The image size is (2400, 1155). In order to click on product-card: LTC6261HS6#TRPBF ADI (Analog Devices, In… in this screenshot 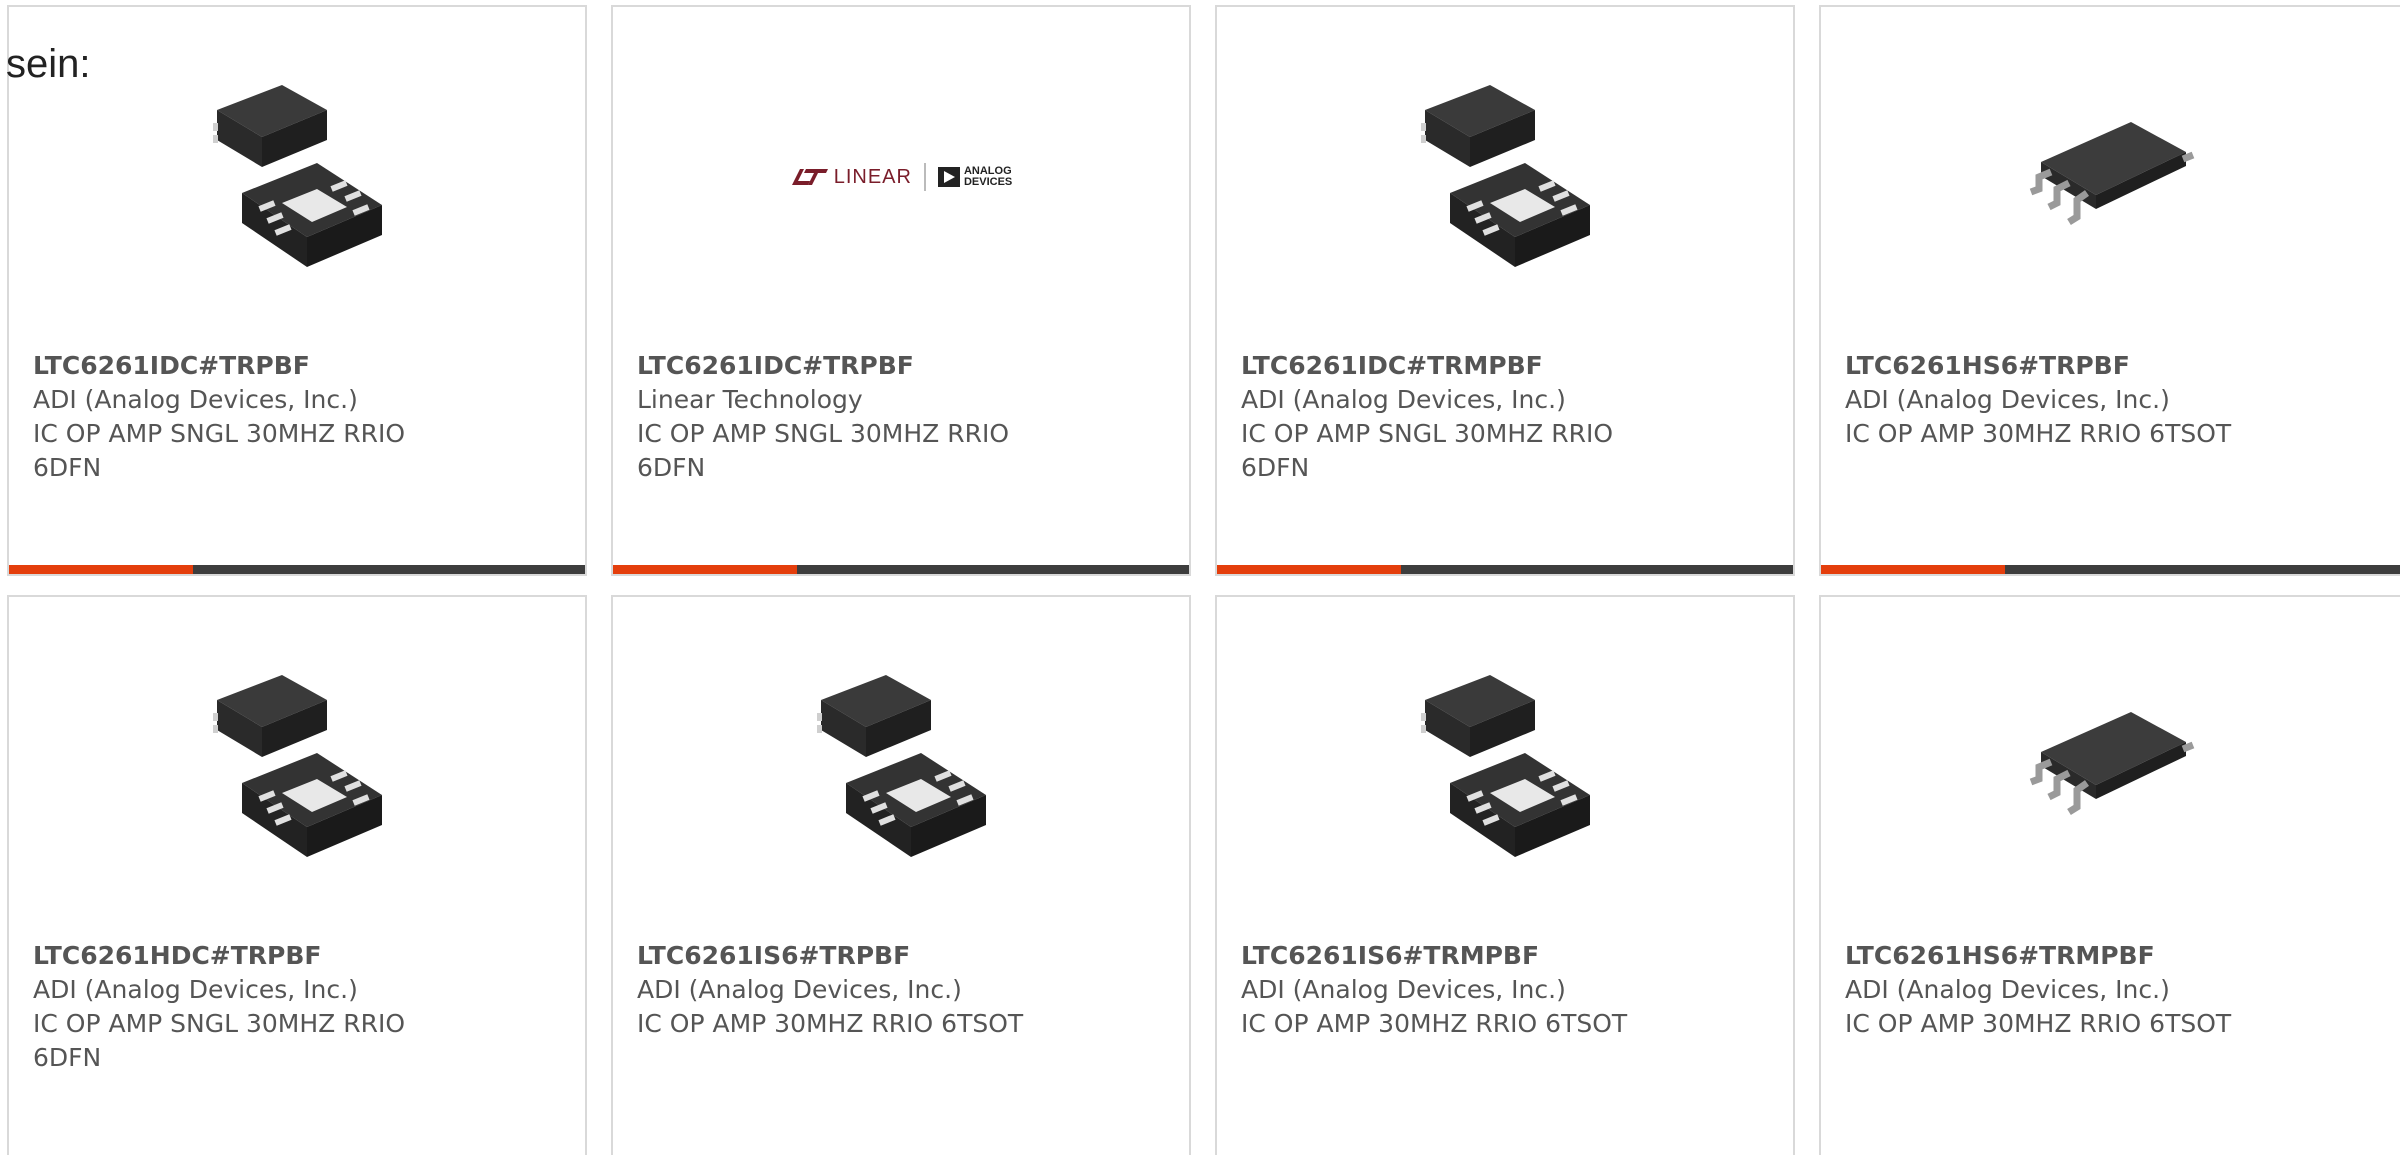, I will do `click(2109, 290)`.